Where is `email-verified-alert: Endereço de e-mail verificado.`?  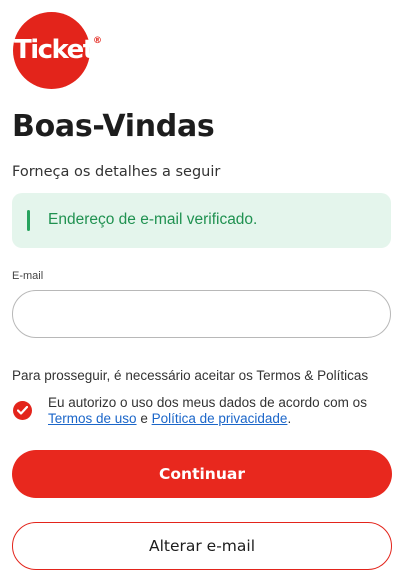 email-verified-alert: Endereço de e-mail verificado. is located at coordinates (201, 220).